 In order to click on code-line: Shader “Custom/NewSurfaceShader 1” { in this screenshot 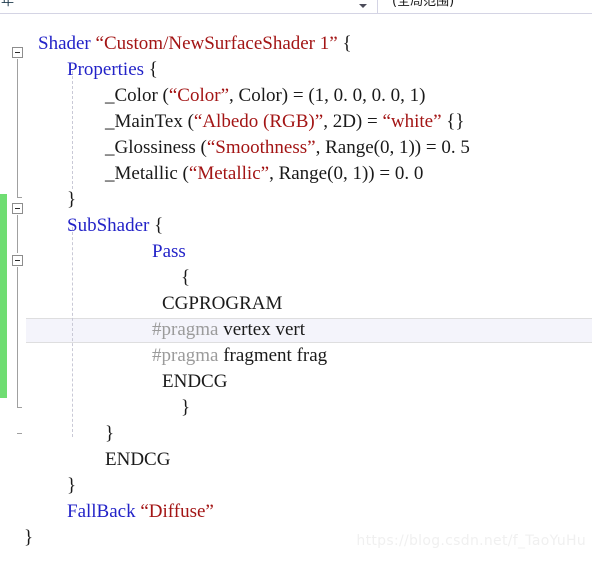, I will do `click(296, 44)`.